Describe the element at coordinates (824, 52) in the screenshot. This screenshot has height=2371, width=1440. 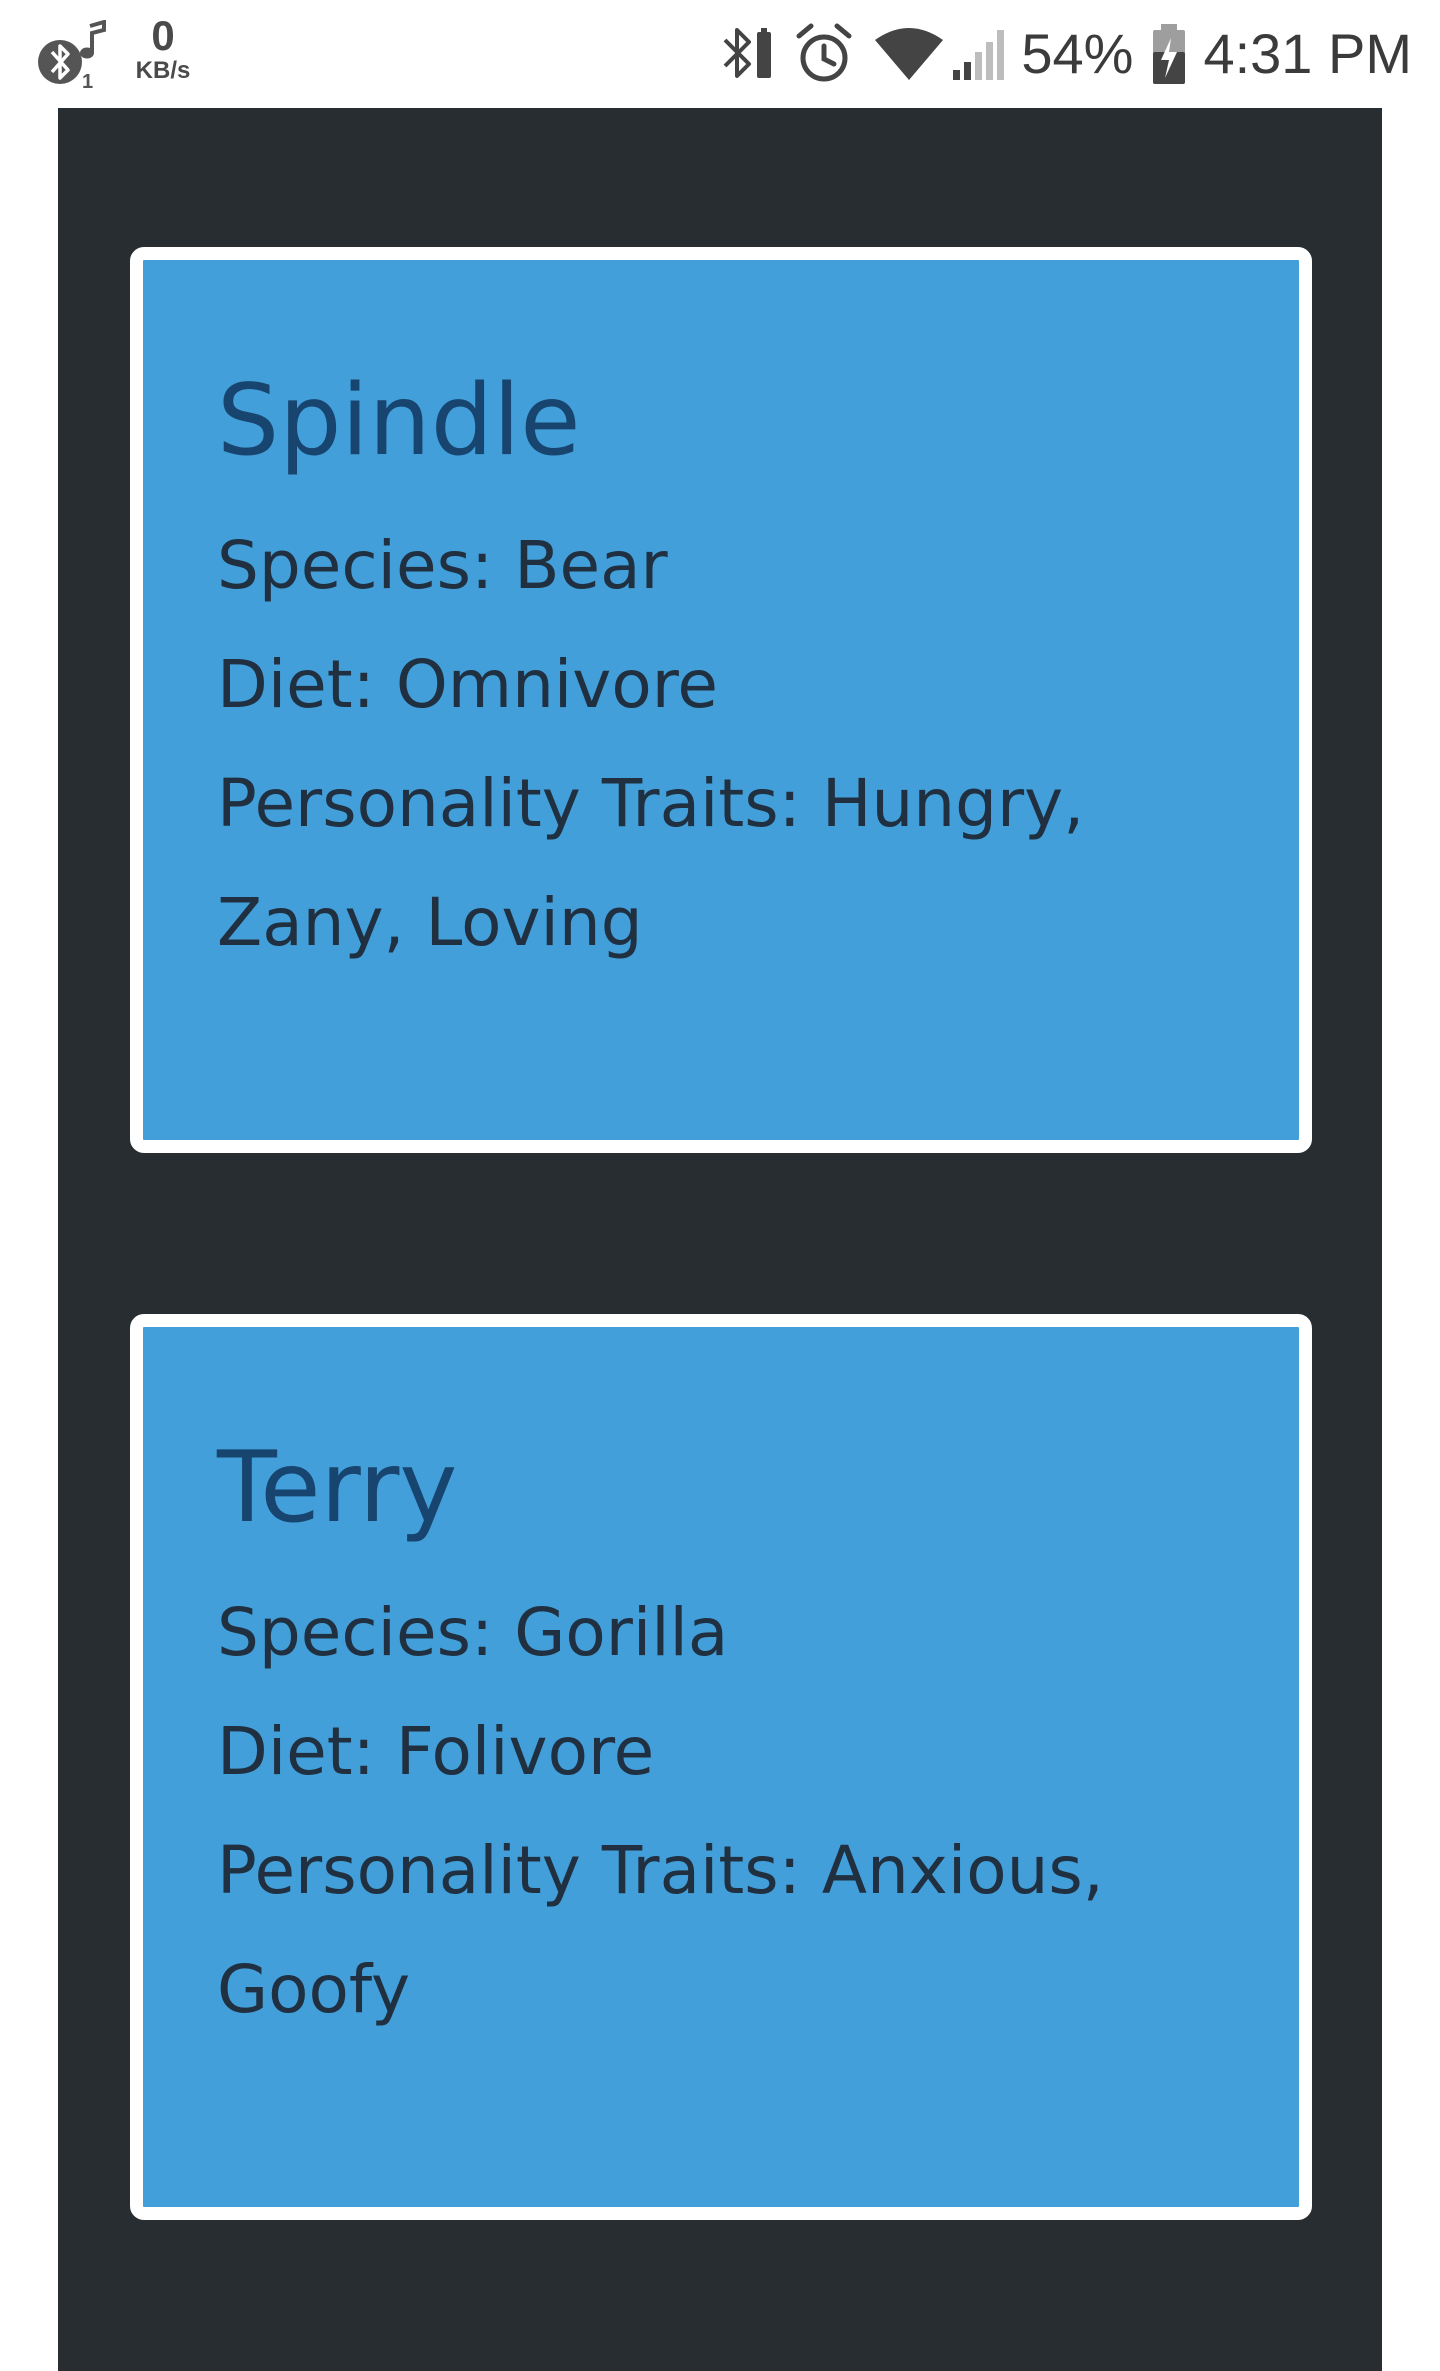
I see `alarm-icon` at that location.